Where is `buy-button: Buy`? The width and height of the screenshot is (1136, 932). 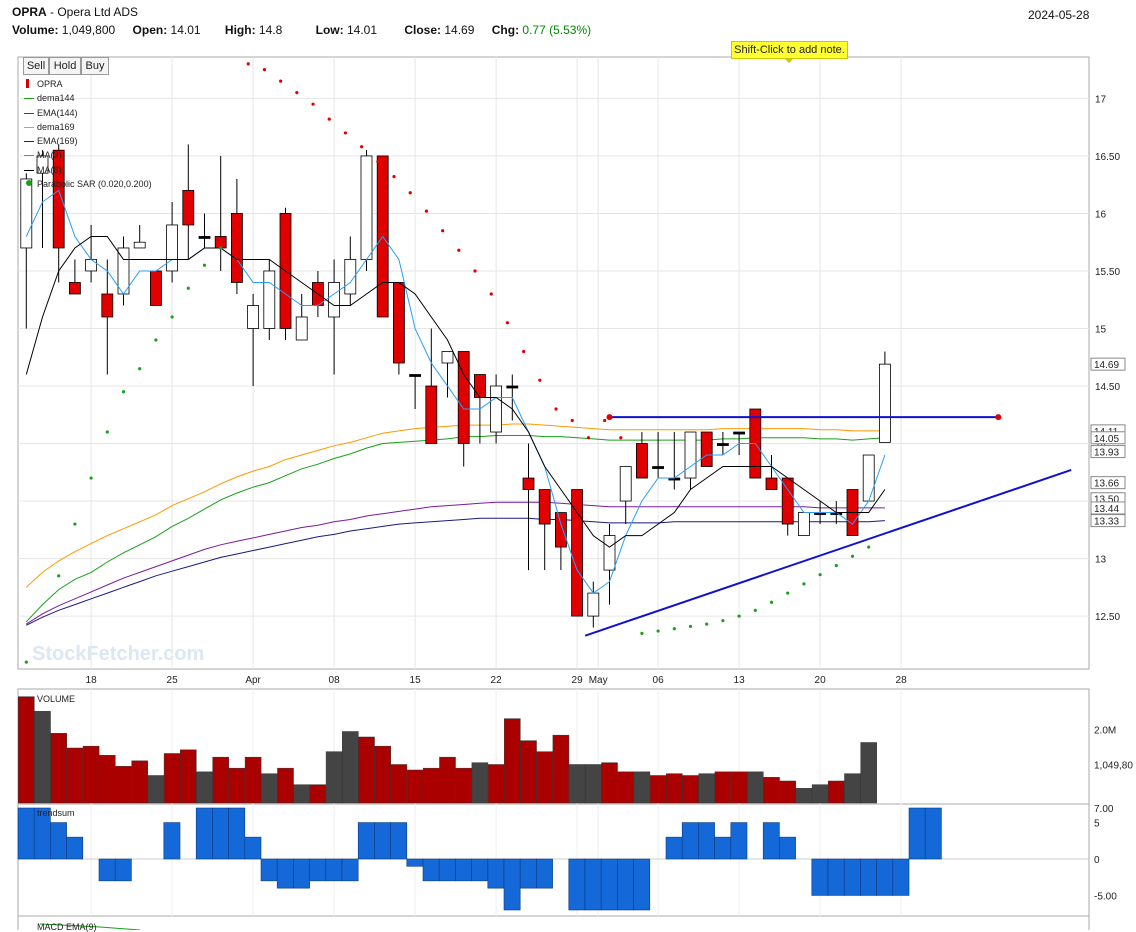 buy-button: Buy is located at coordinates (95, 66).